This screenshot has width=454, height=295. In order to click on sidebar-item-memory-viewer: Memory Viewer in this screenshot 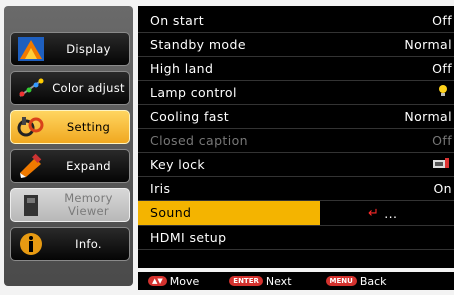, I will do `click(70, 205)`.